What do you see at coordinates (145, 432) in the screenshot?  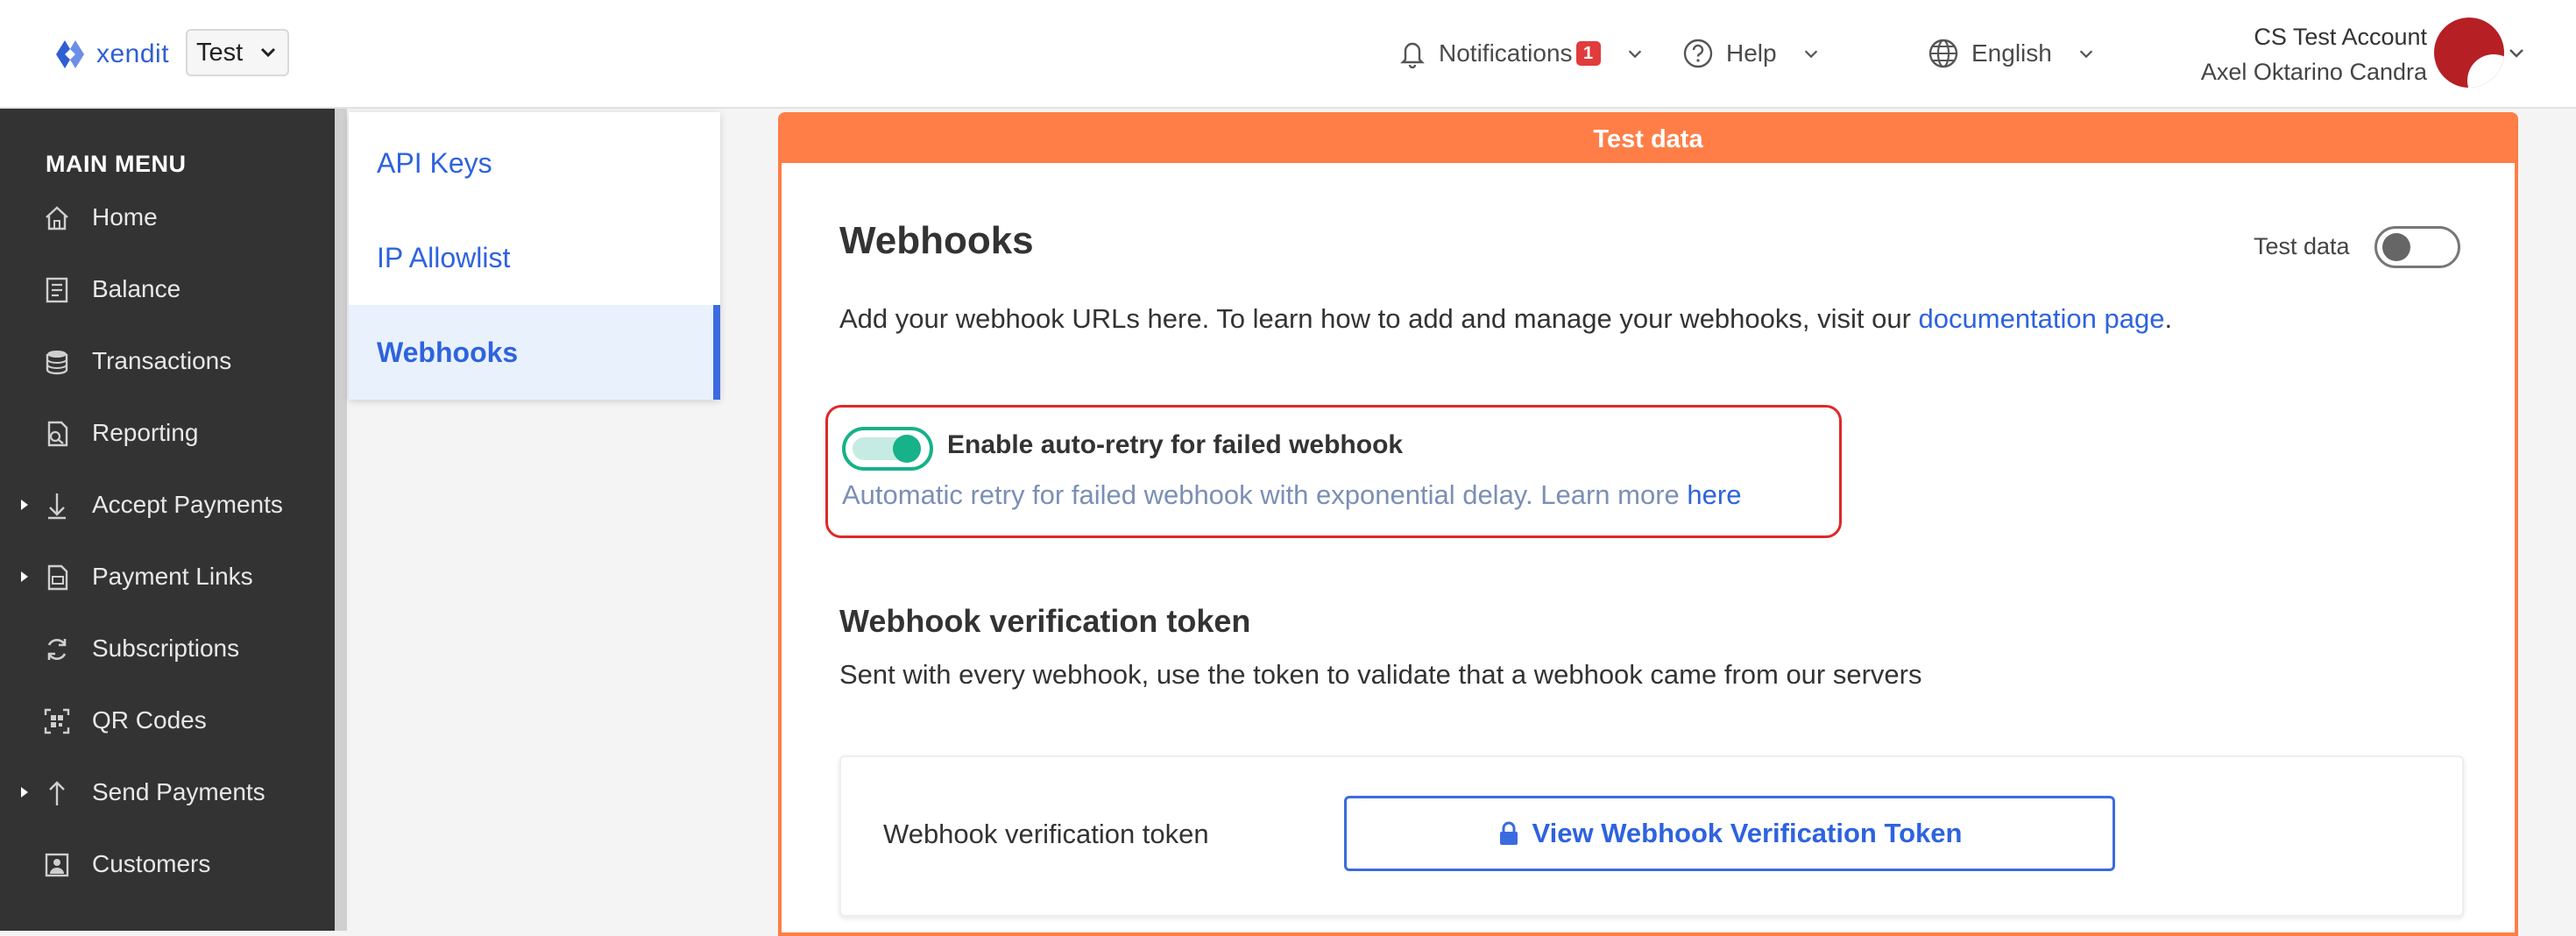 I see `sidebar-item-label: Reporting` at bounding box center [145, 432].